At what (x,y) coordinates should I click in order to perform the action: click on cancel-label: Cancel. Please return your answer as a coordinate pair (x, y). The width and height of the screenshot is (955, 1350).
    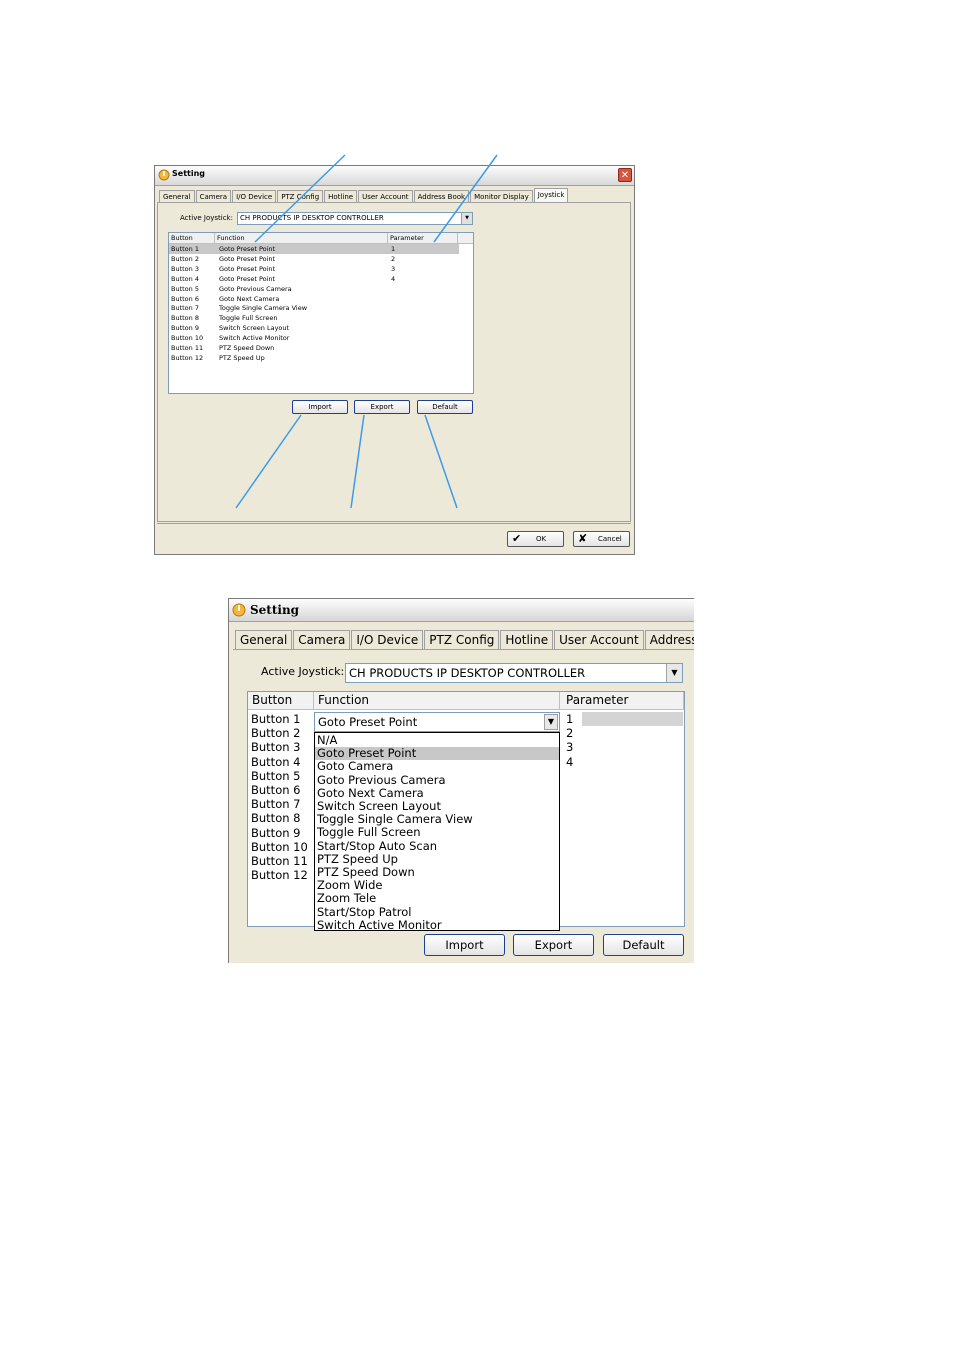
    Looking at the image, I should click on (610, 539).